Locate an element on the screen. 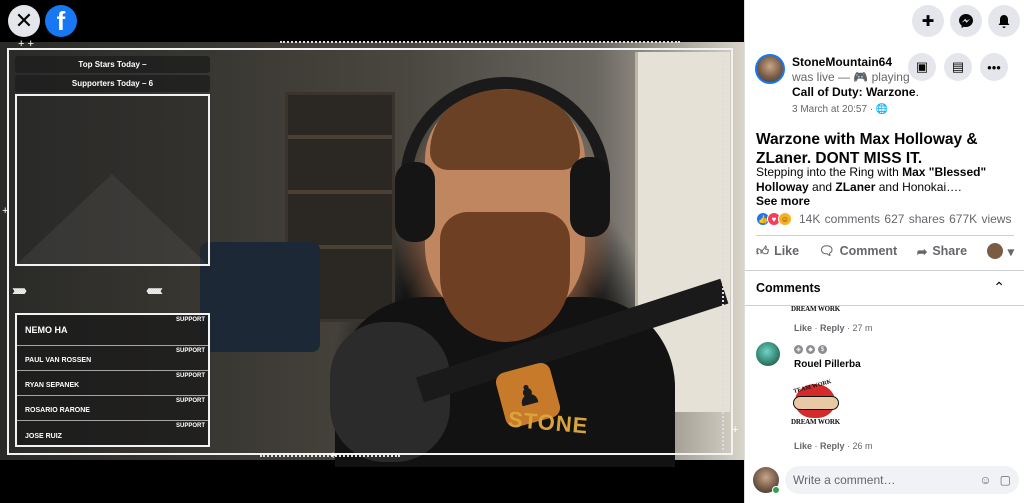 This screenshot has width=1024, height=503. overlay-plus-mark: + + is located at coordinates (26, 44).